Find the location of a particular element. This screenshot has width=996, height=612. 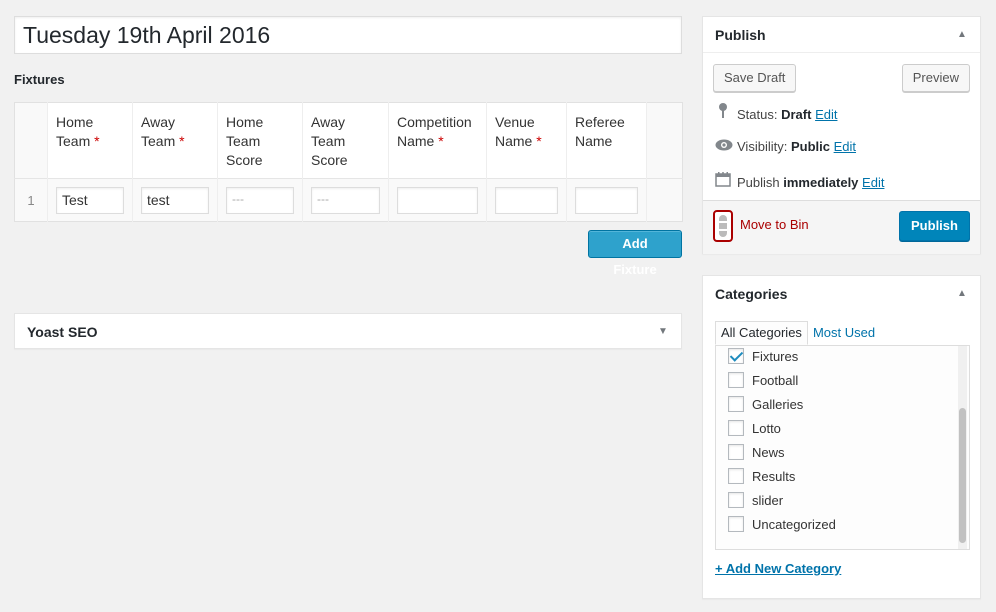

away-team-input: test is located at coordinates (175, 200).